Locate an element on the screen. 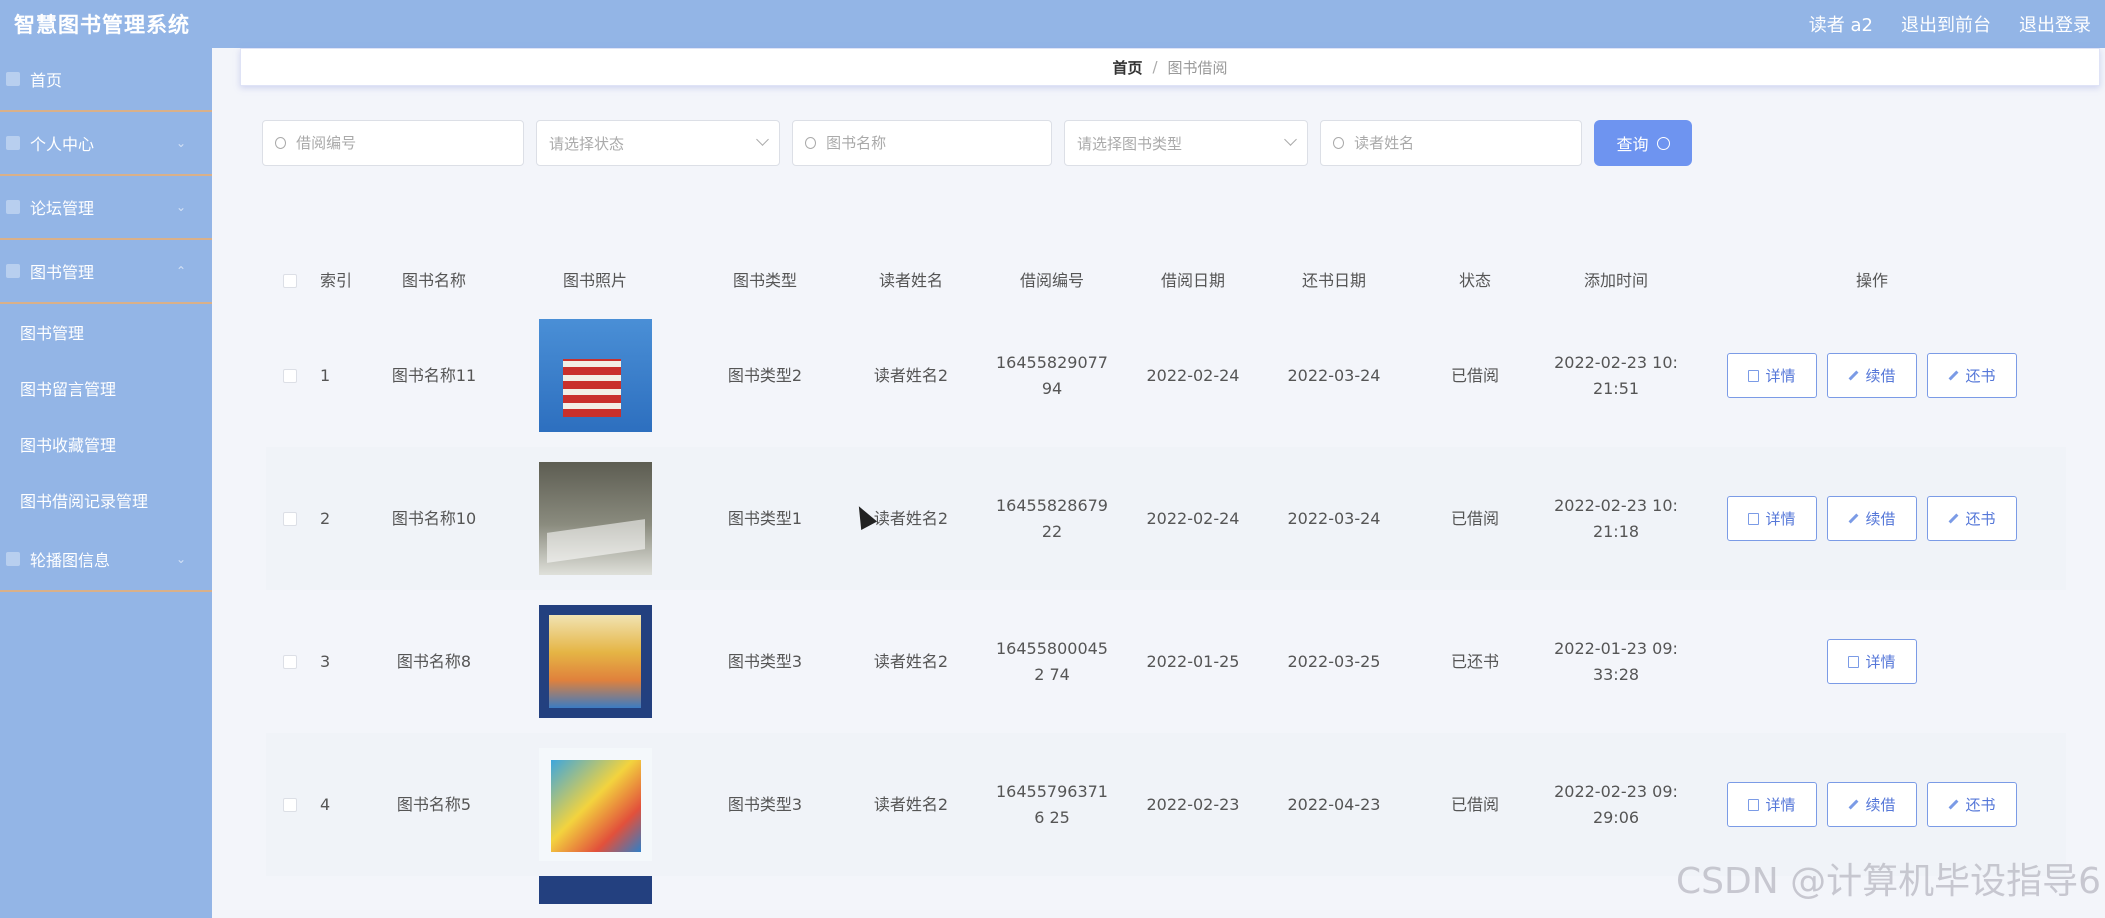 This screenshot has width=2105, height=918. row-book-type: 图书类型2 is located at coordinates (765, 375).